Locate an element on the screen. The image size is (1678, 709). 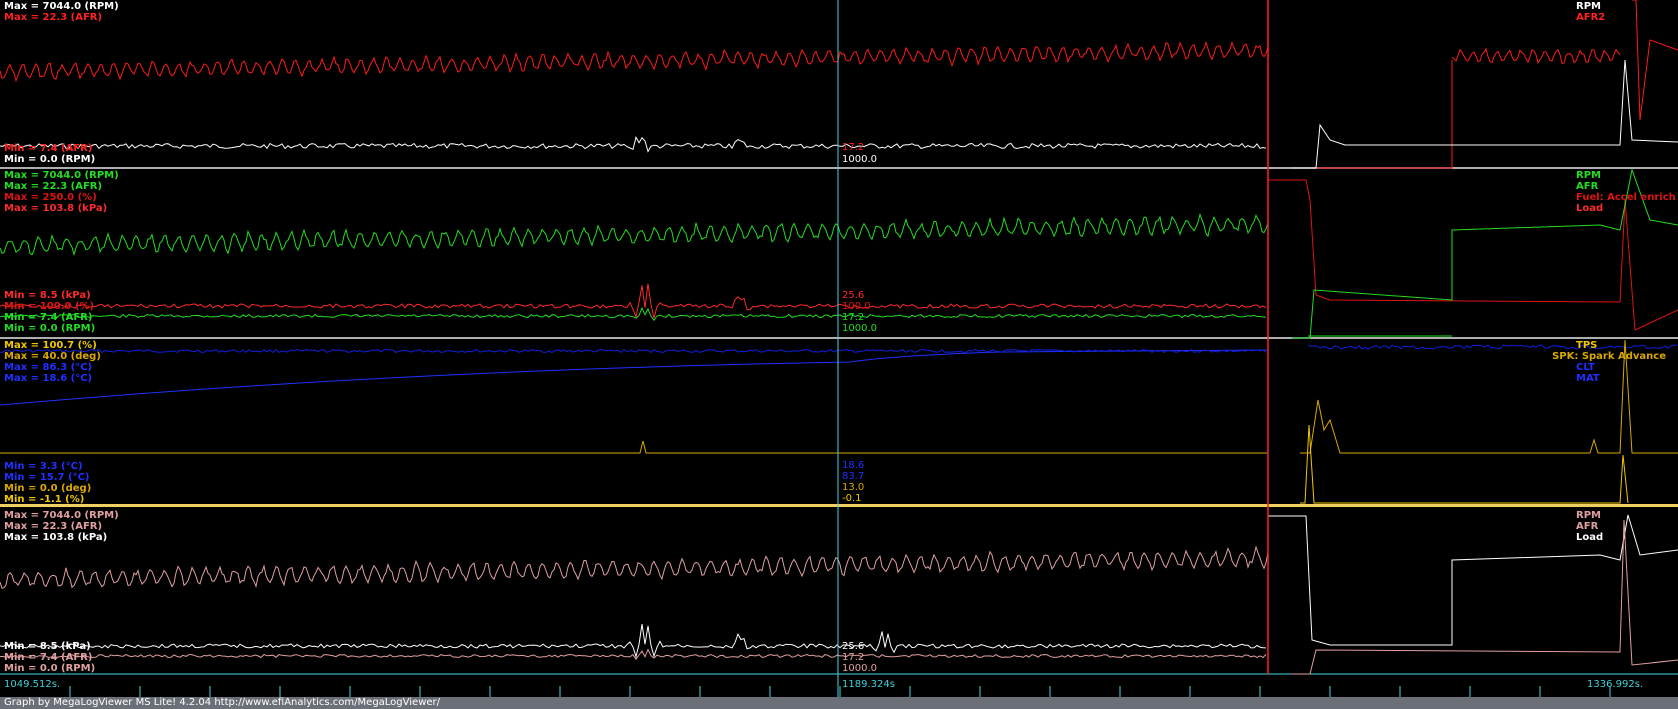
panel3-tps-right is located at coordinates (1464, 464).